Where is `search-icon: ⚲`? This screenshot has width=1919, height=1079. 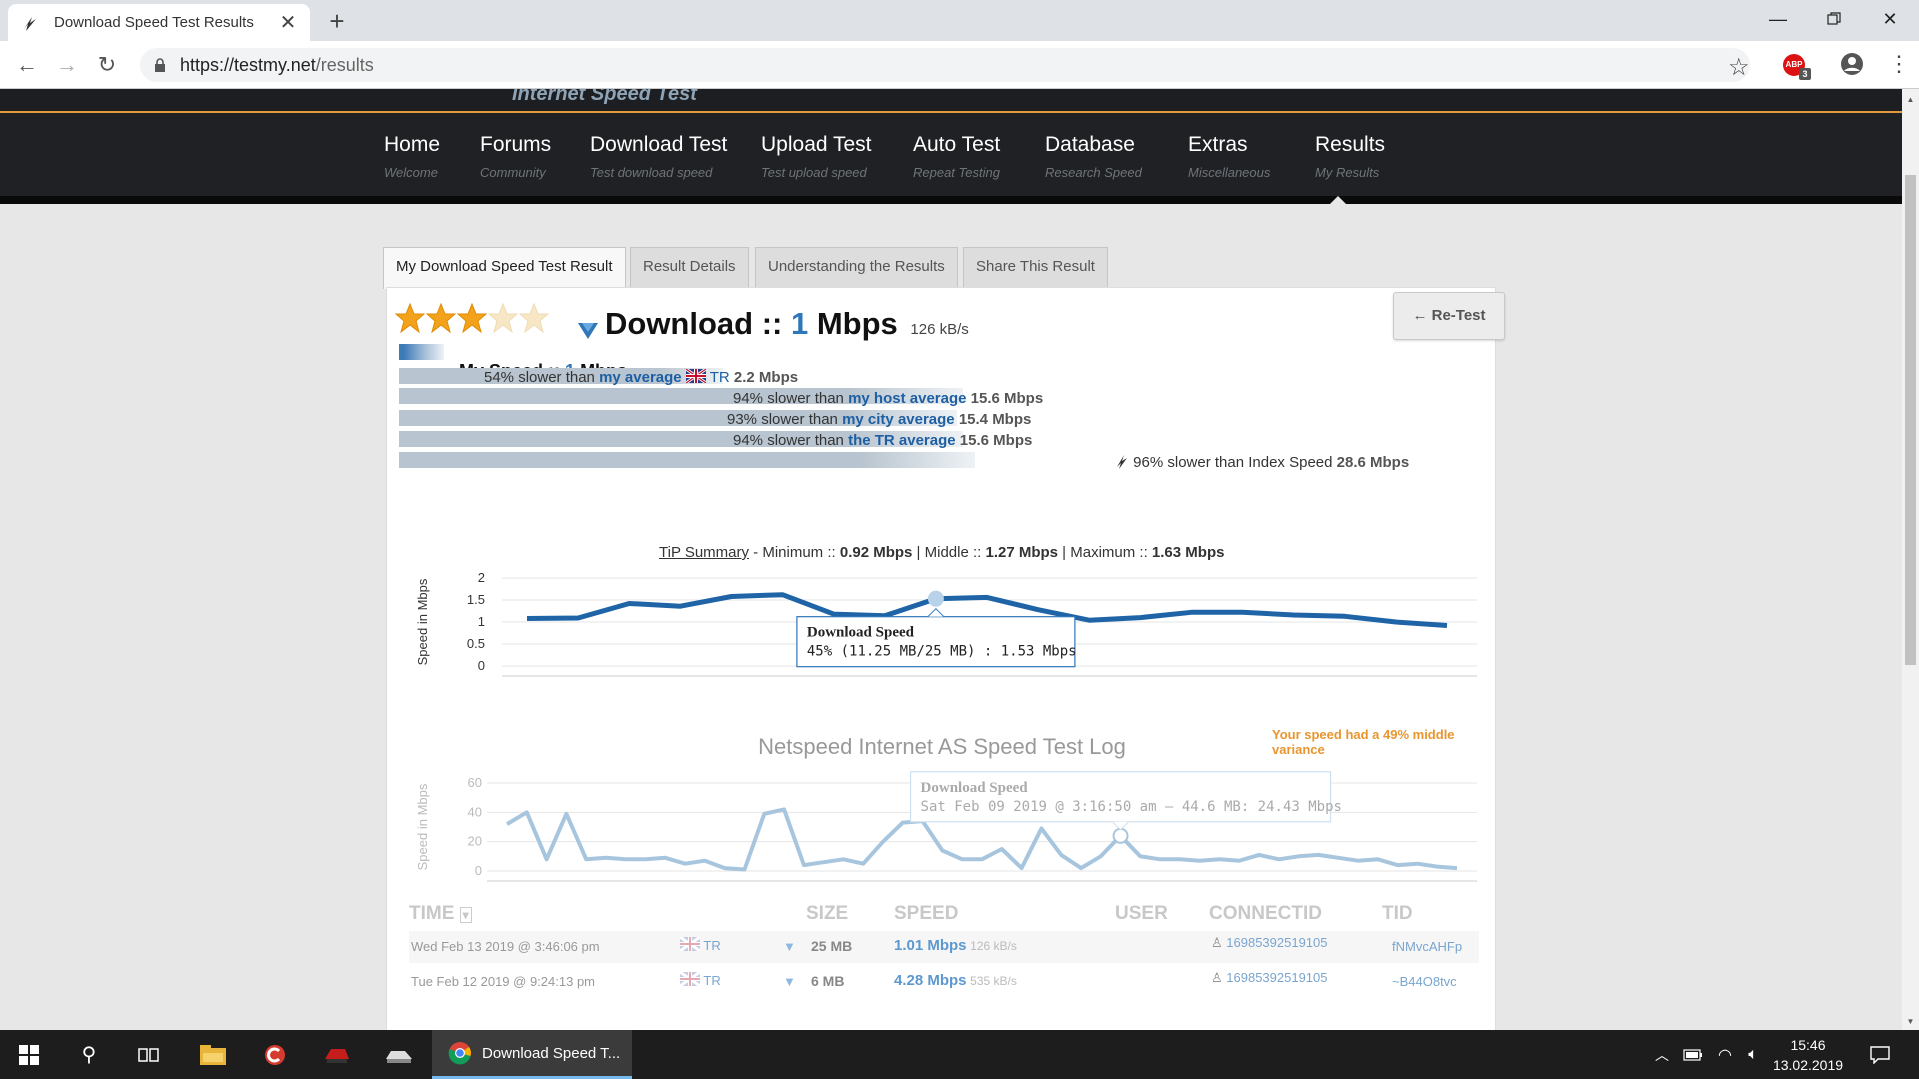 search-icon: ⚲ is located at coordinates (89, 1054).